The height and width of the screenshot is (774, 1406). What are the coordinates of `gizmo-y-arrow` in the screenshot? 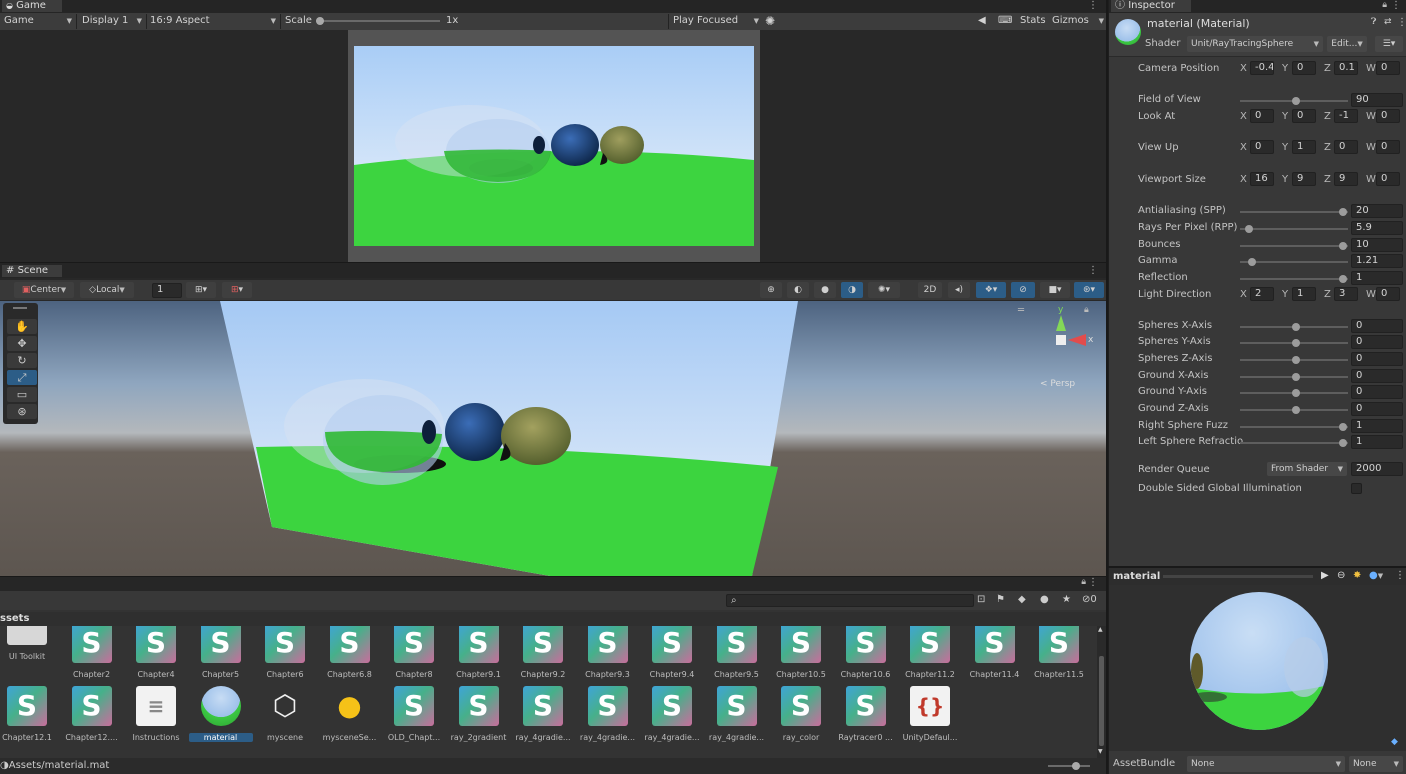 It's located at (1061, 323).